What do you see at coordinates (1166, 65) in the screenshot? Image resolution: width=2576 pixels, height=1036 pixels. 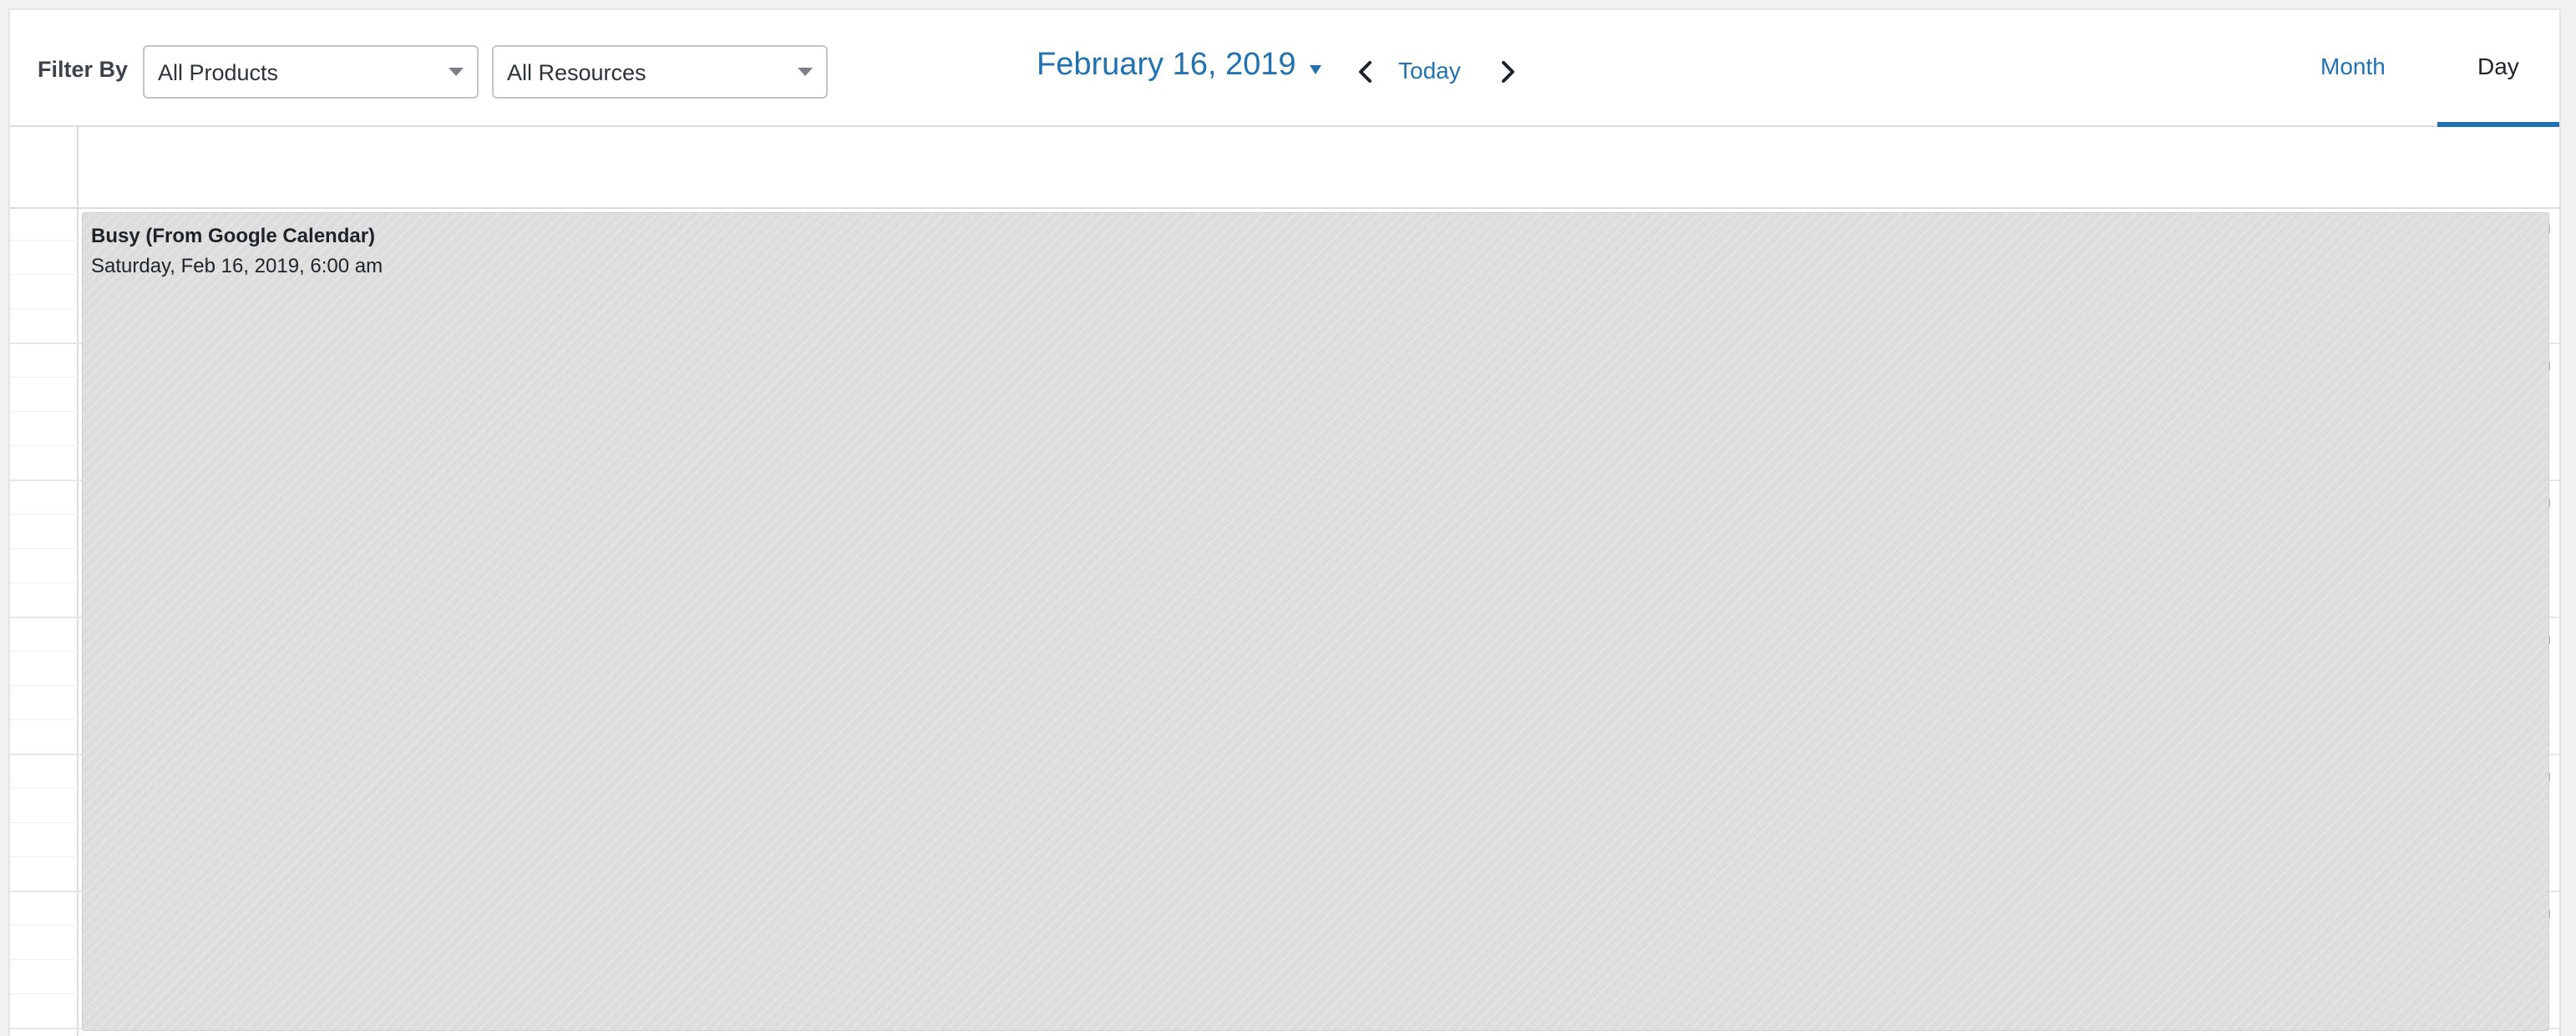 I see `date-picker-toggle: February 16, 2019` at bounding box center [1166, 65].